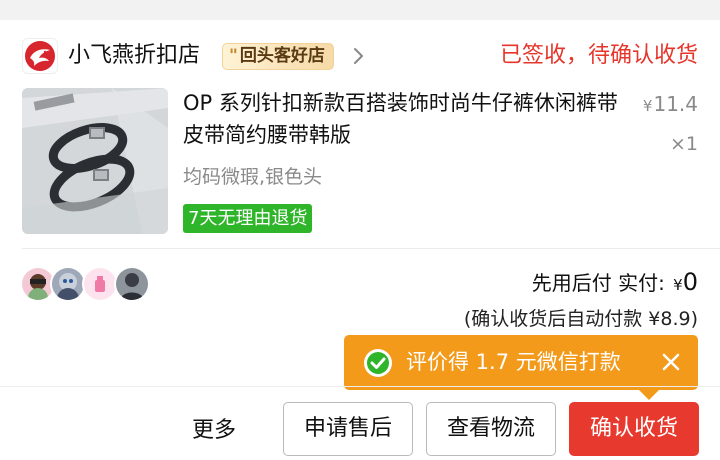 The width and height of the screenshot is (720, 460). I want to click on price-value: 11.4, so click(675, 104).